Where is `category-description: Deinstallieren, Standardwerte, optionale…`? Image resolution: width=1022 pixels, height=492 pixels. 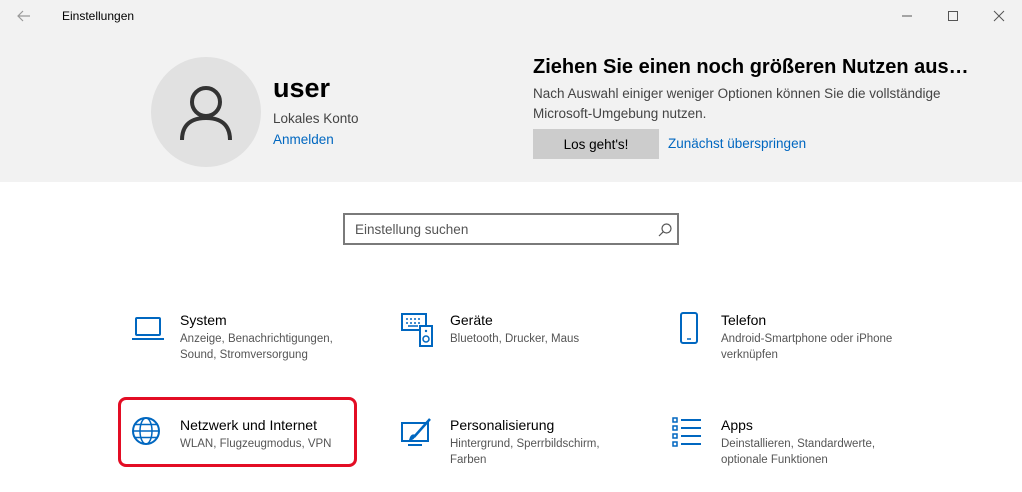 category-description: Deinstallieren, Standardwerte, optionale… is located at coordinates (798, 452).